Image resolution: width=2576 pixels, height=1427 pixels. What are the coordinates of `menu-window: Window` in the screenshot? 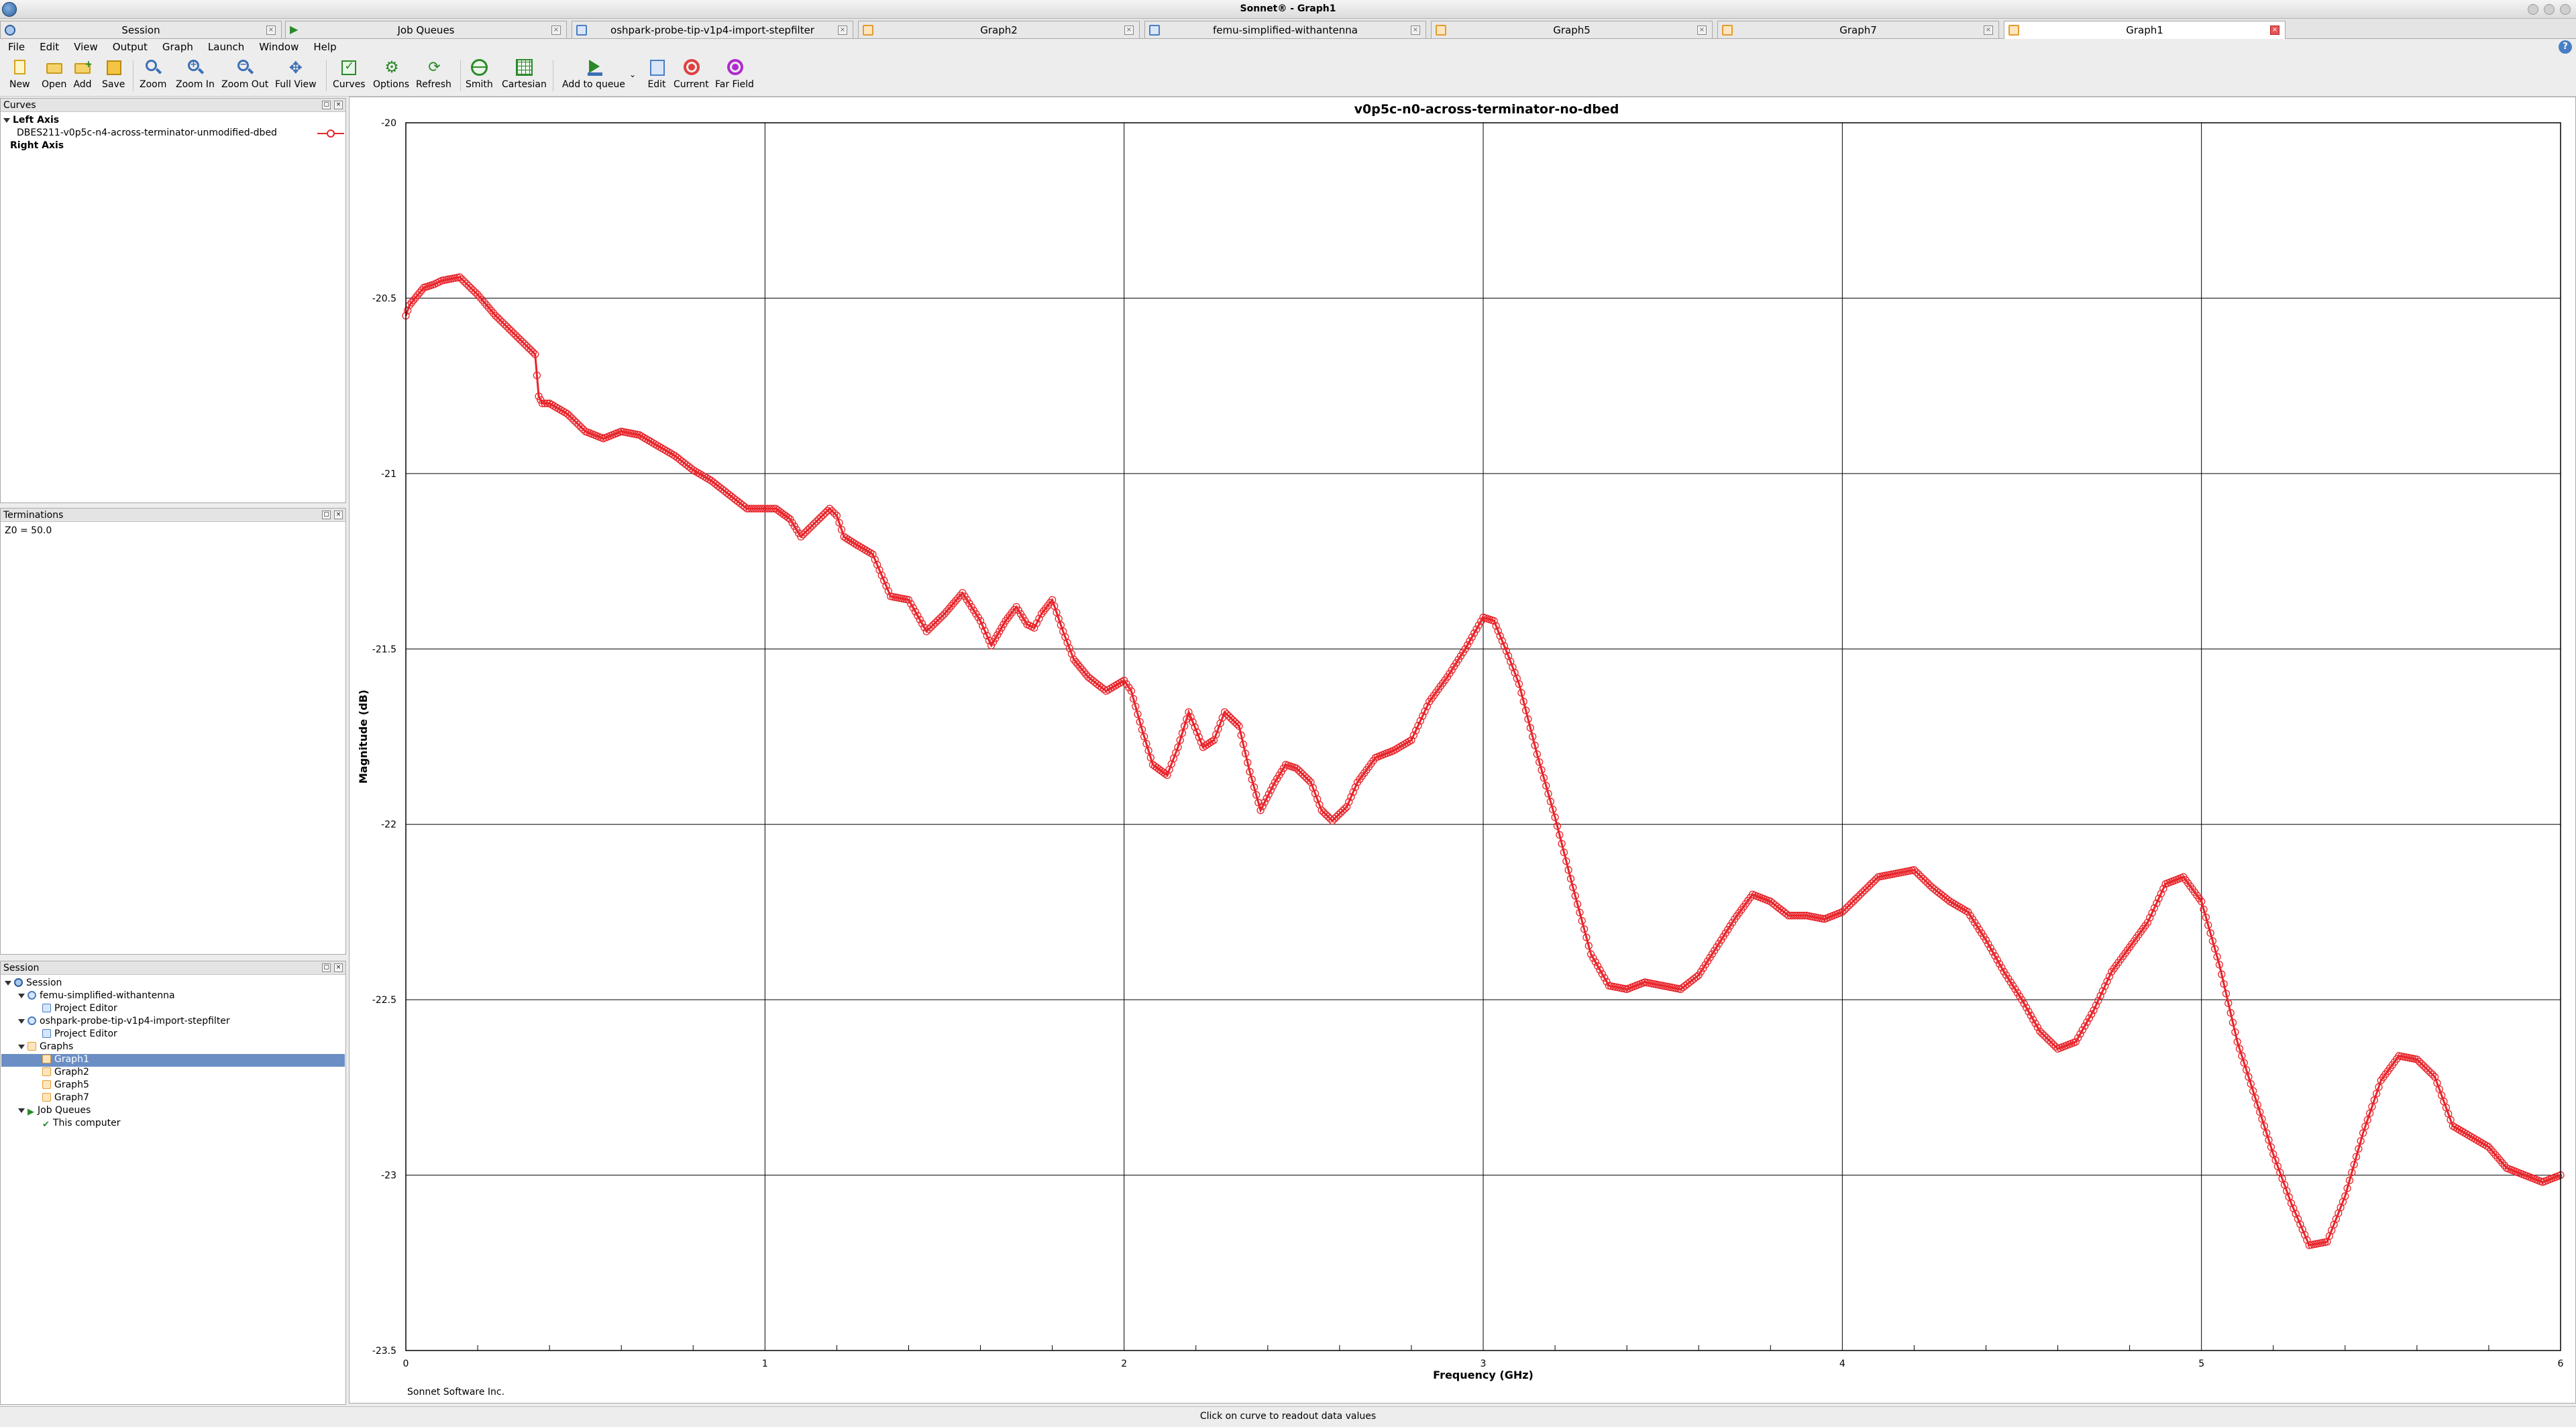 It's located at (278, 46).